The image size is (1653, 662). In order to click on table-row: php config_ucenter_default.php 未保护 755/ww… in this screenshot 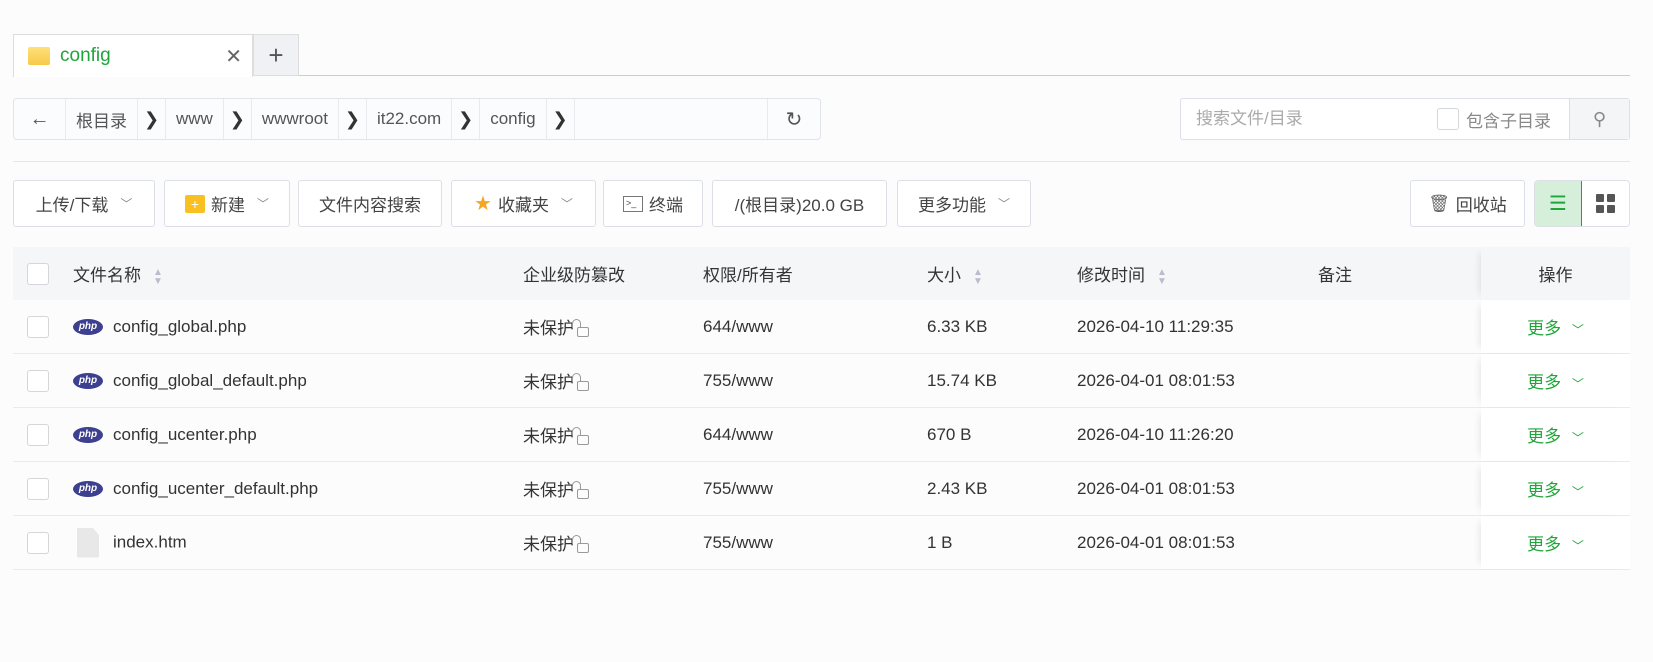, I will do `click(821, 489)`.